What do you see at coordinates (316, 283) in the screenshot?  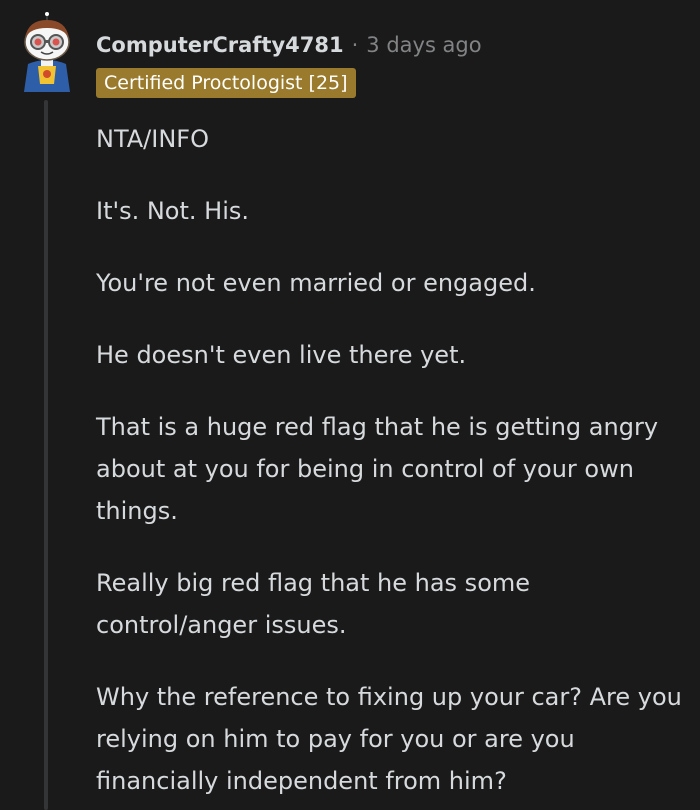 I see `comment-paragraph: You're not even married or engaged.` at bounding box center [316, 283].